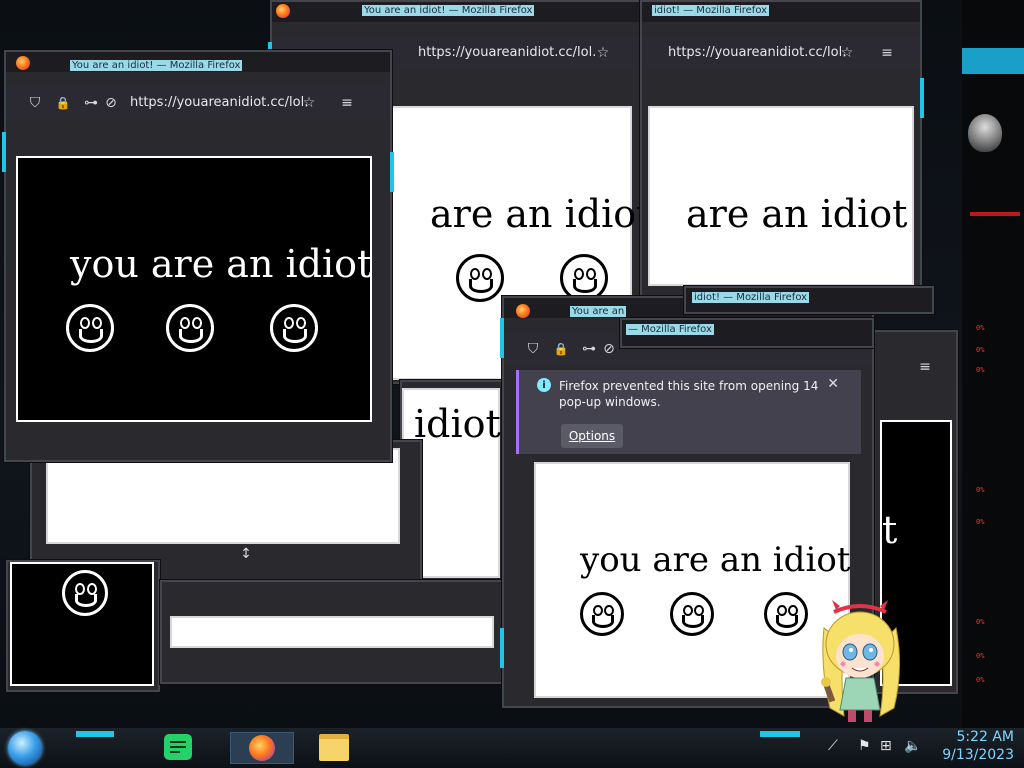 The width and height of the screenshot is (1024, 768). I want to click on panel-accent, so click(993, 61).